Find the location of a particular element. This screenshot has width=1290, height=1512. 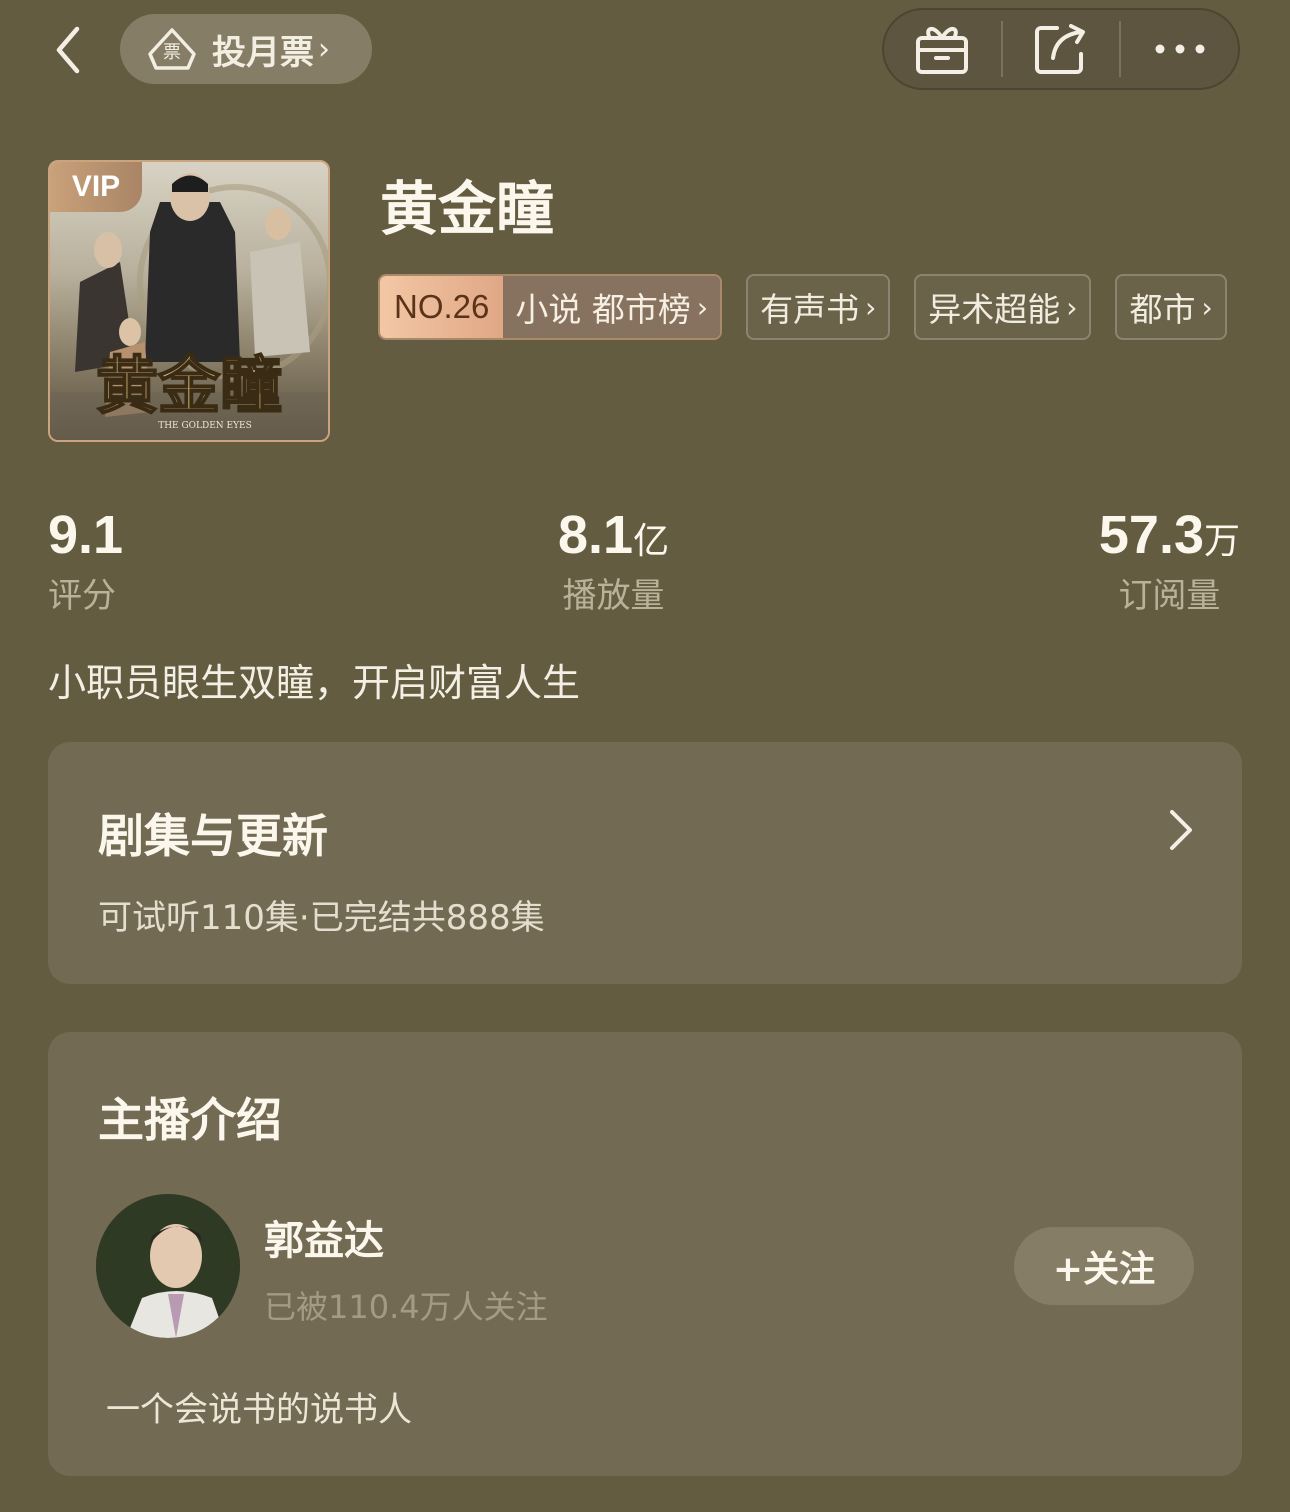

tag-urban: 都市 › is located at coordinates (1171, 307).